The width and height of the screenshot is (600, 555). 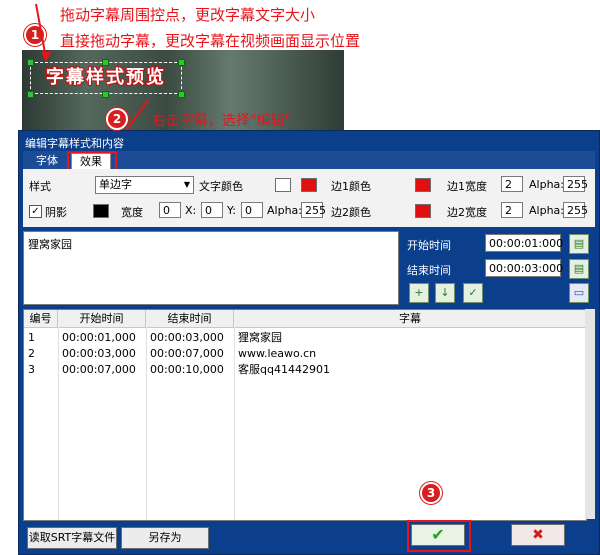 I want to click on window-icon: ▭, so click(x=579, y=293).